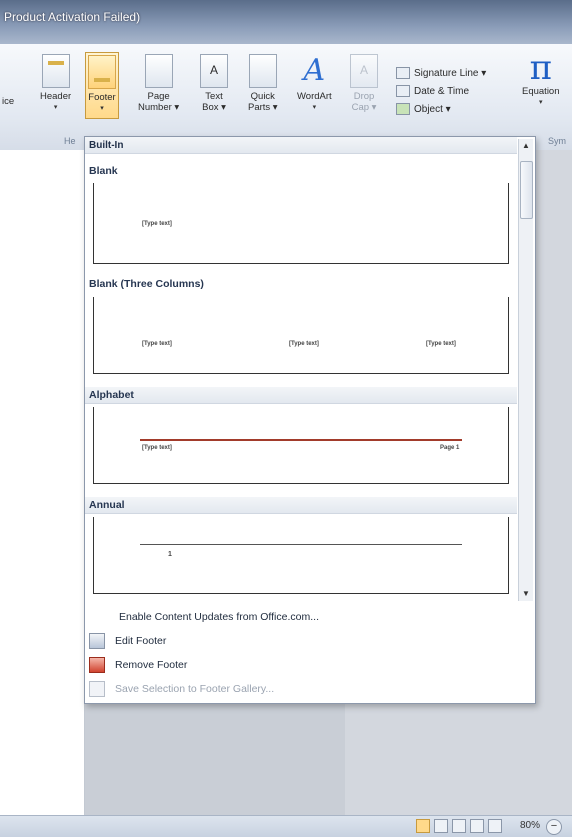 This screenshot has width=572, height=837. What do you see at coordinates (301, 335) in the screenshot?
I see `footer-preview-blank-three-columns: [Type text] [Type text] [Type text]` at bounding box center [301, 335].